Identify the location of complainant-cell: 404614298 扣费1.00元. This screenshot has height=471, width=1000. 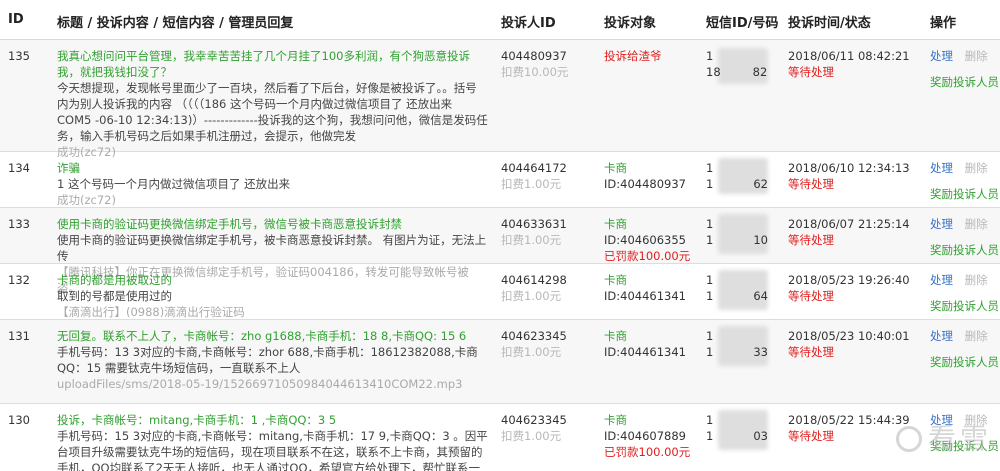
(534, 288).